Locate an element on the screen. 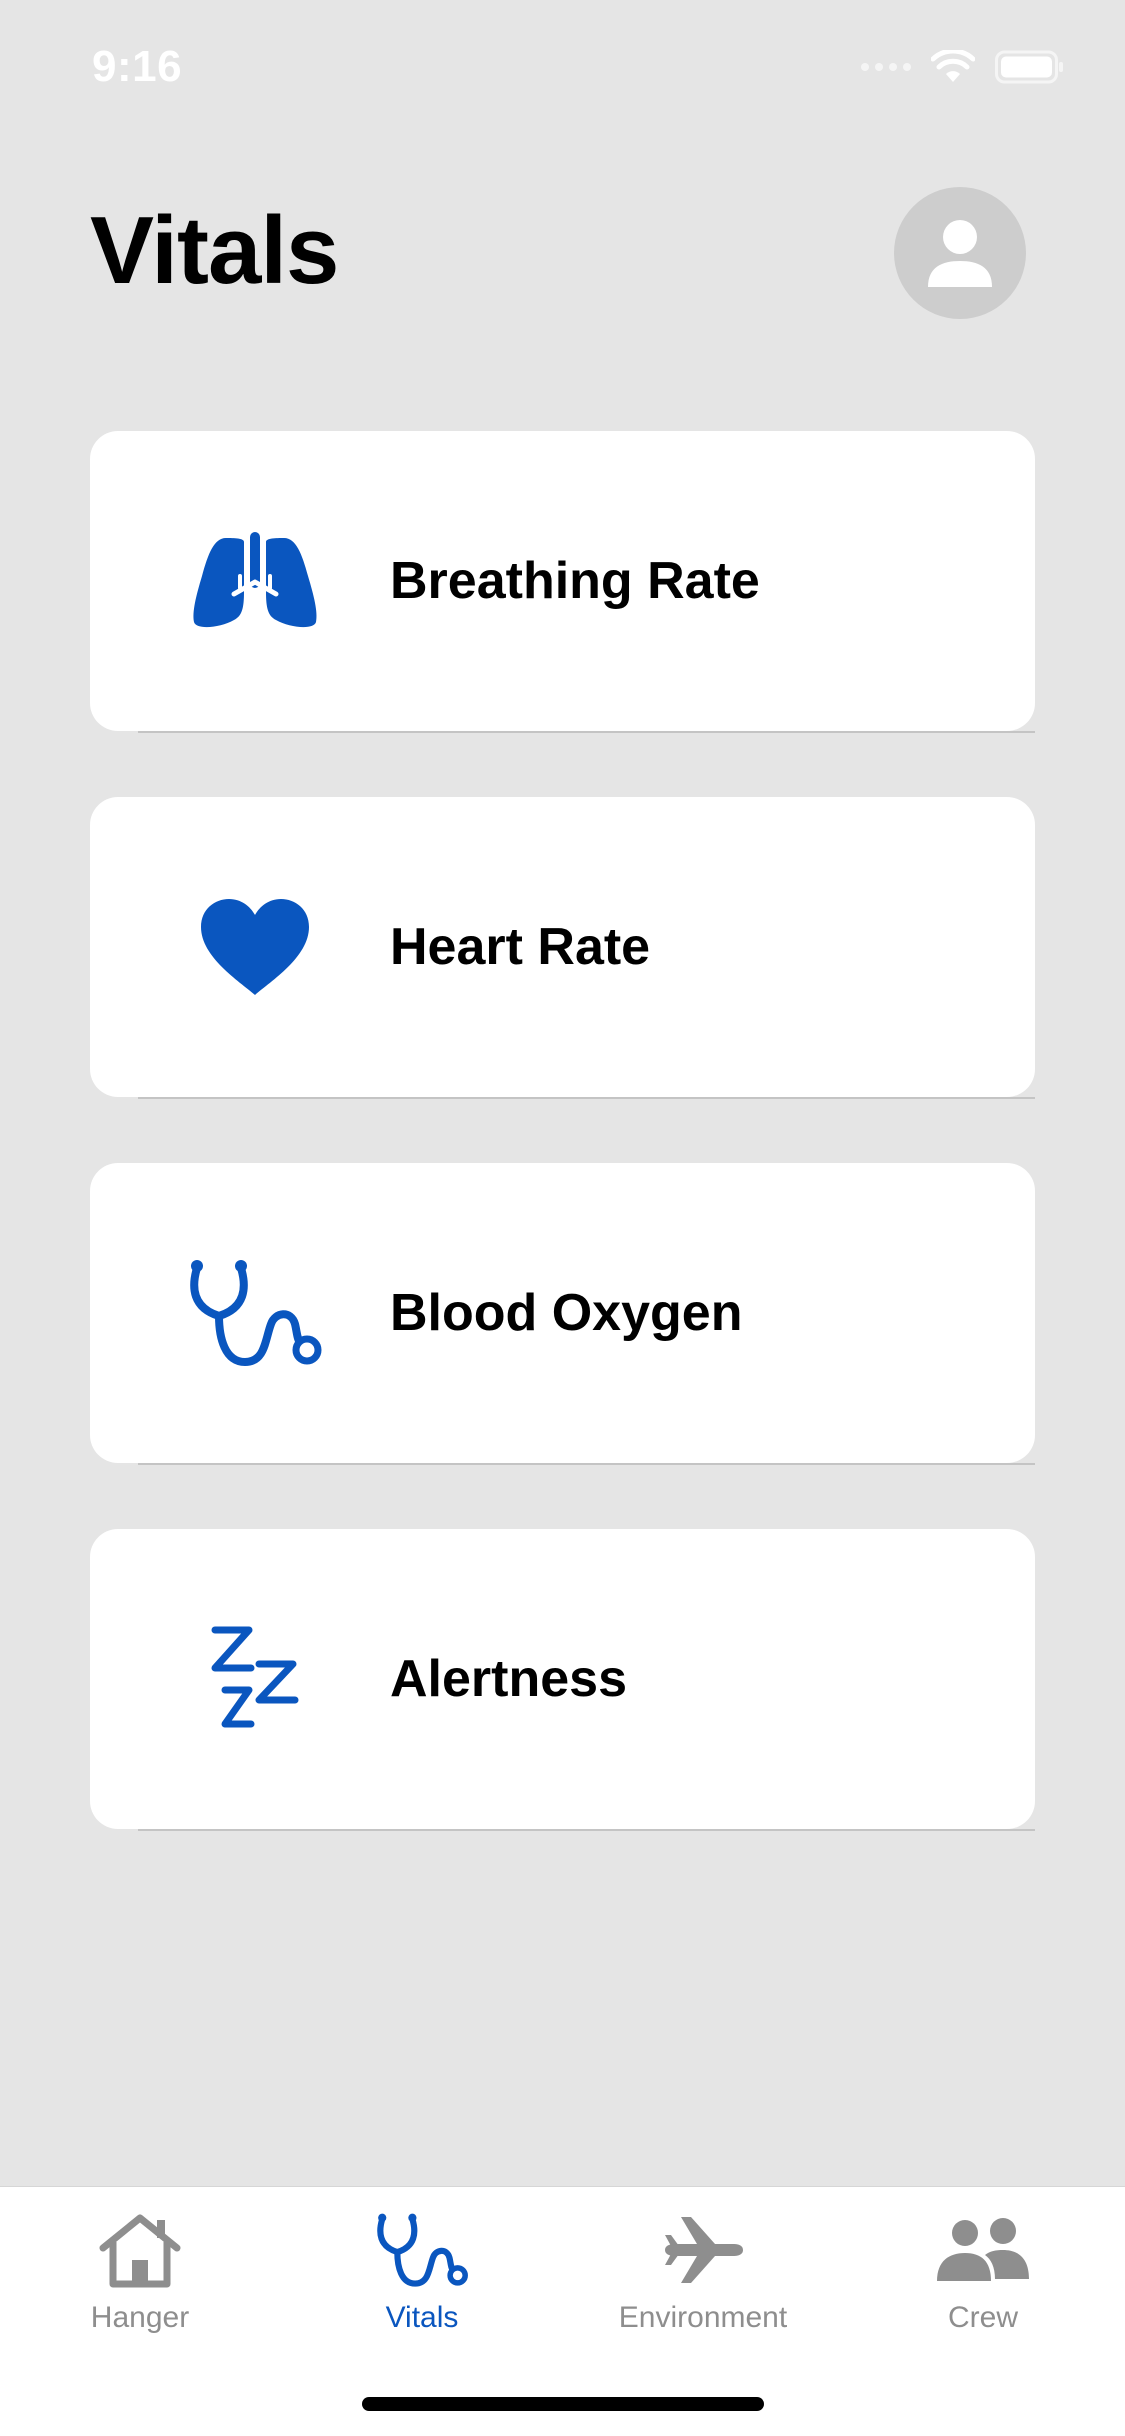 This screenshot has width=1125, height=2436. tab-label: Vitals is located at coordinates (422, 2317).